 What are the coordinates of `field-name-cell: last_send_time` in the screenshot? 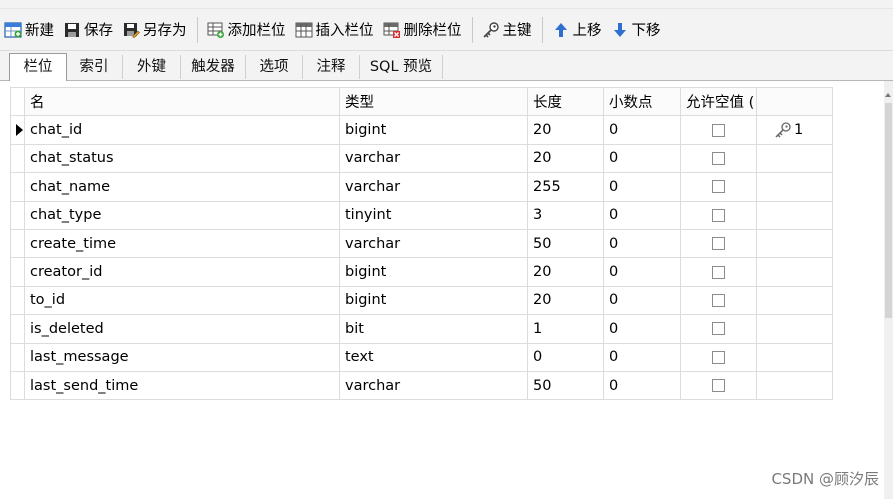 It's located at (182, 385).